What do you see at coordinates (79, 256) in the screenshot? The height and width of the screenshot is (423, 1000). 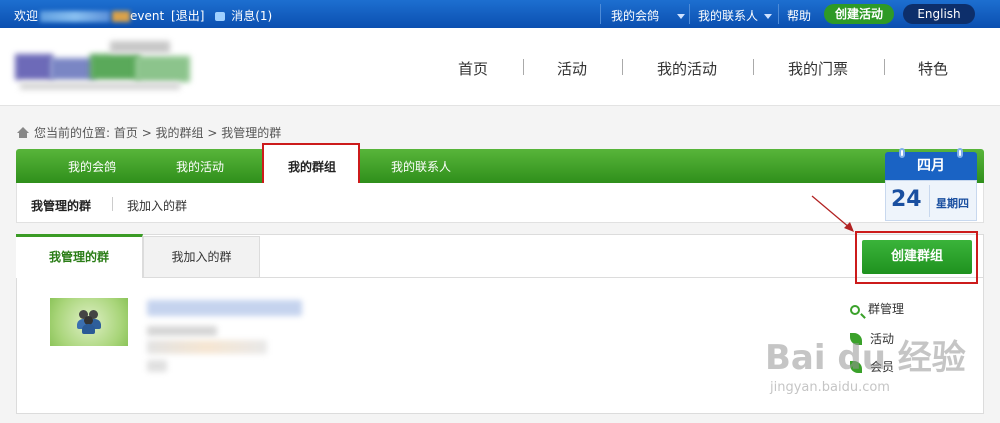 I see `panel-tab-managed: 我管理的群` at bounding box center [79, 256].